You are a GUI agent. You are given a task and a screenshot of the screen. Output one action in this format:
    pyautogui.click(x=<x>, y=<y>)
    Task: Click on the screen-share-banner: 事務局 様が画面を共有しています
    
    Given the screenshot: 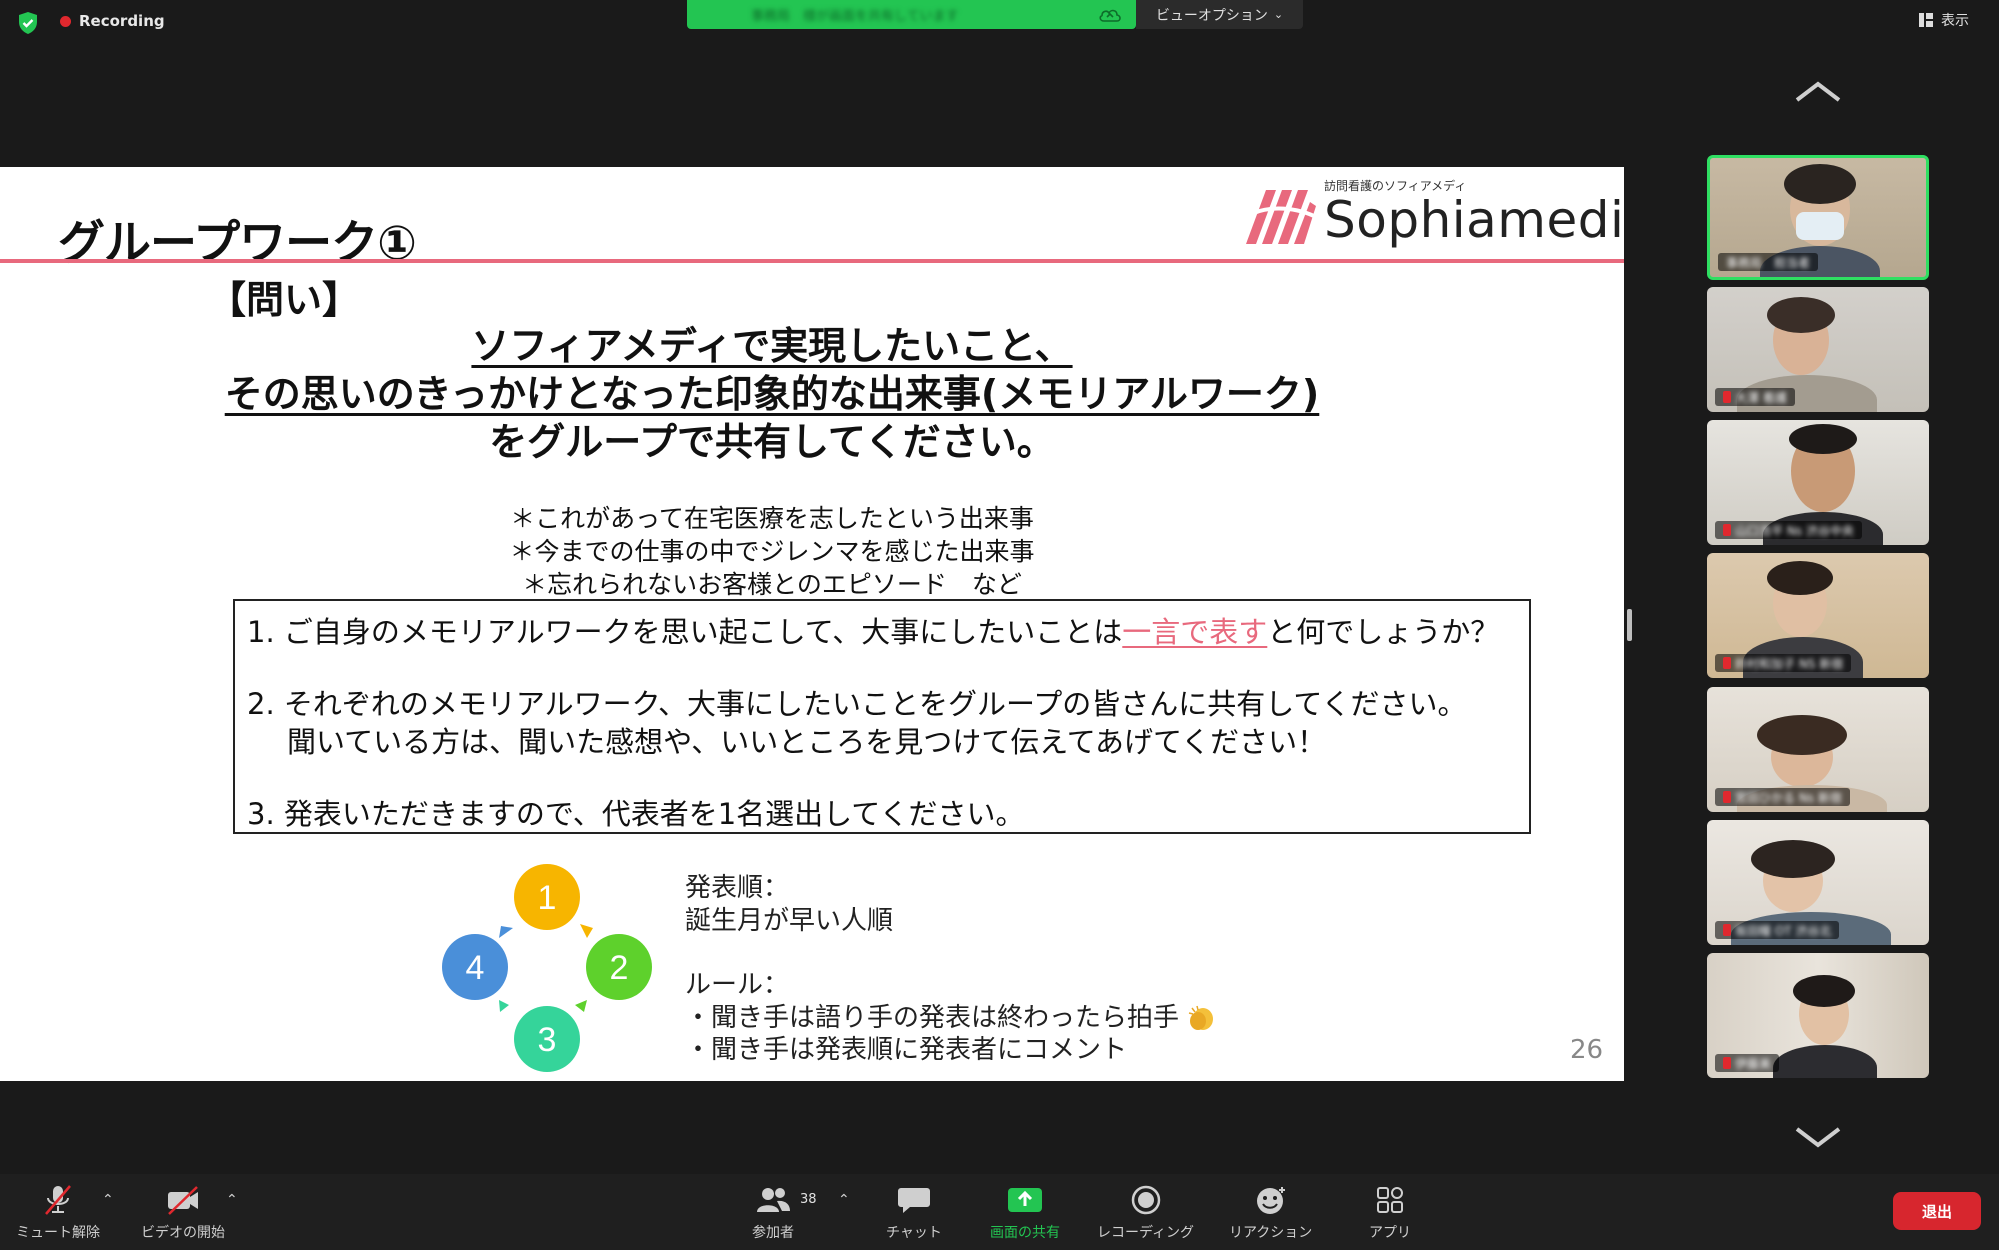 What is the action you would take?
    pyautogui.click(x=911, y=14)
    